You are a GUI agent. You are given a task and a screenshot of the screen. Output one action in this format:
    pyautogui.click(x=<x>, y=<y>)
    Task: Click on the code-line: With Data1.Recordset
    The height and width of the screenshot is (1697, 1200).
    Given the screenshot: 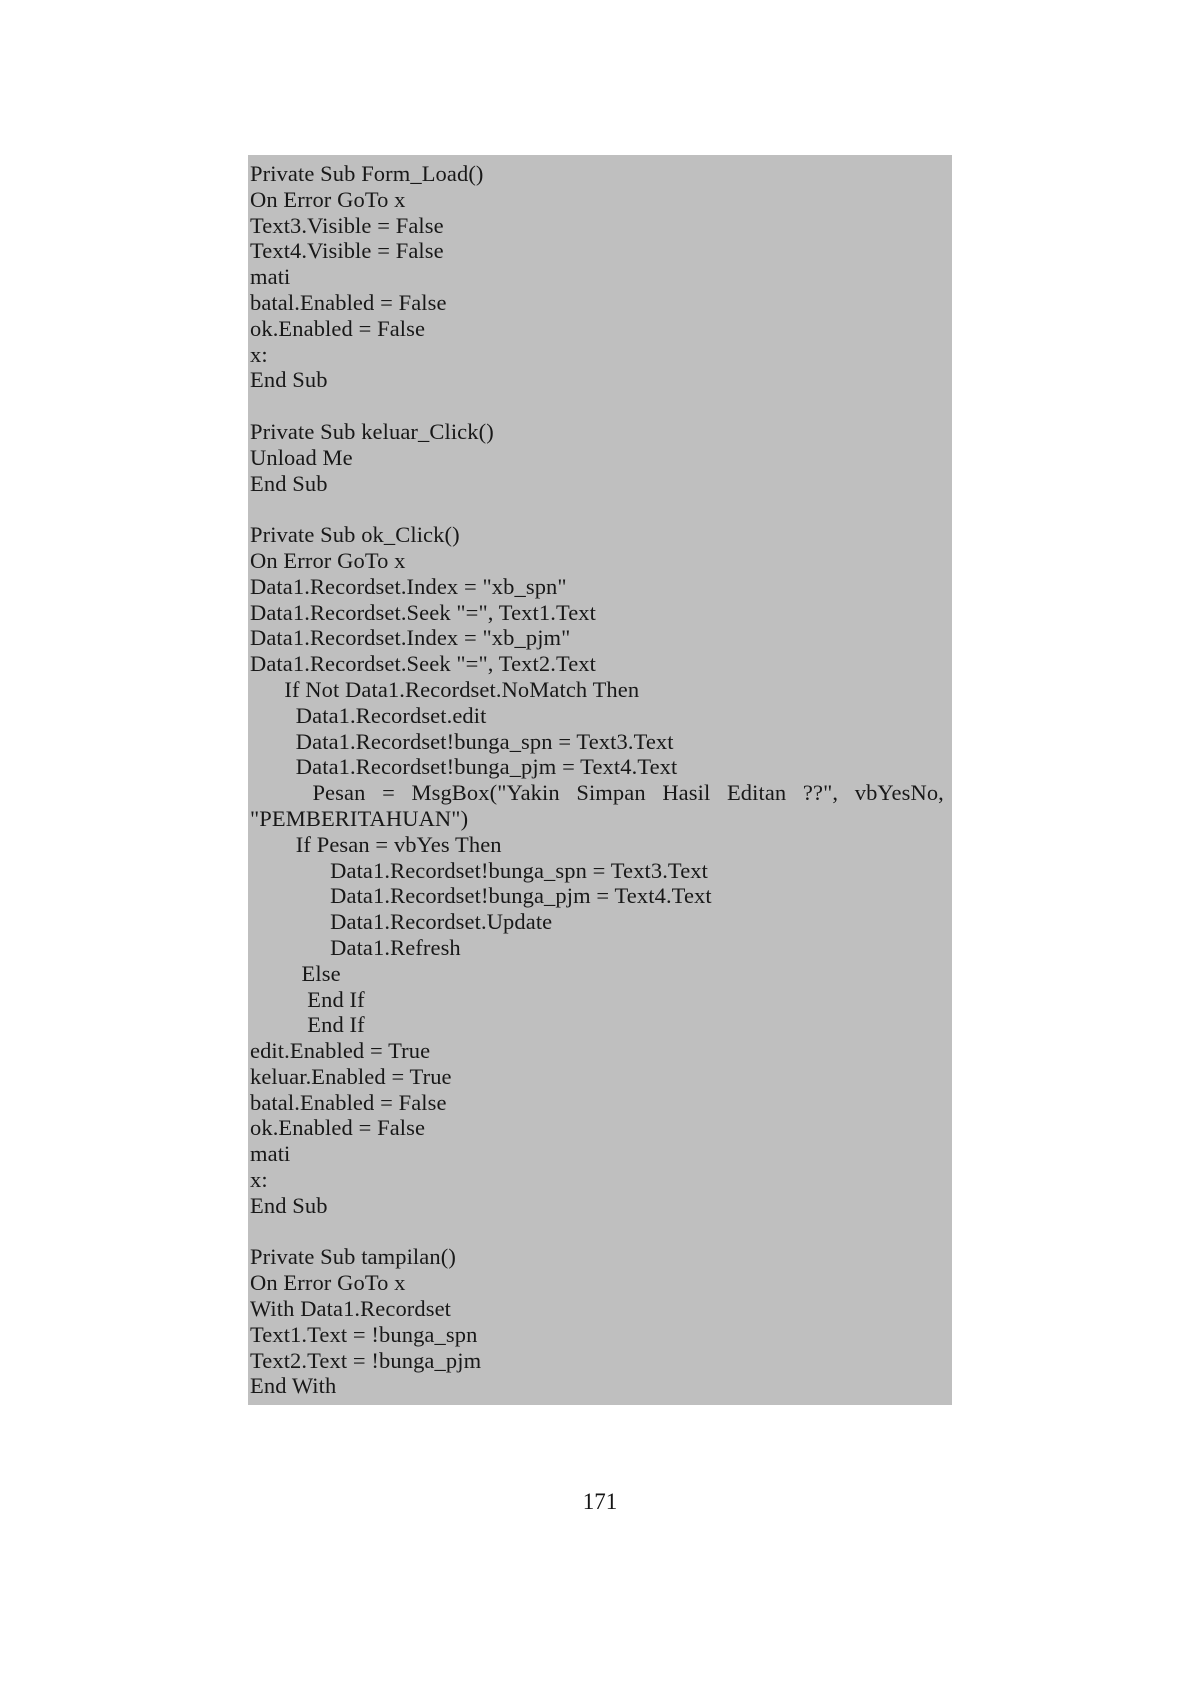 What is the action you would take?
    pyautogui.click(x=351, y=1309)
    